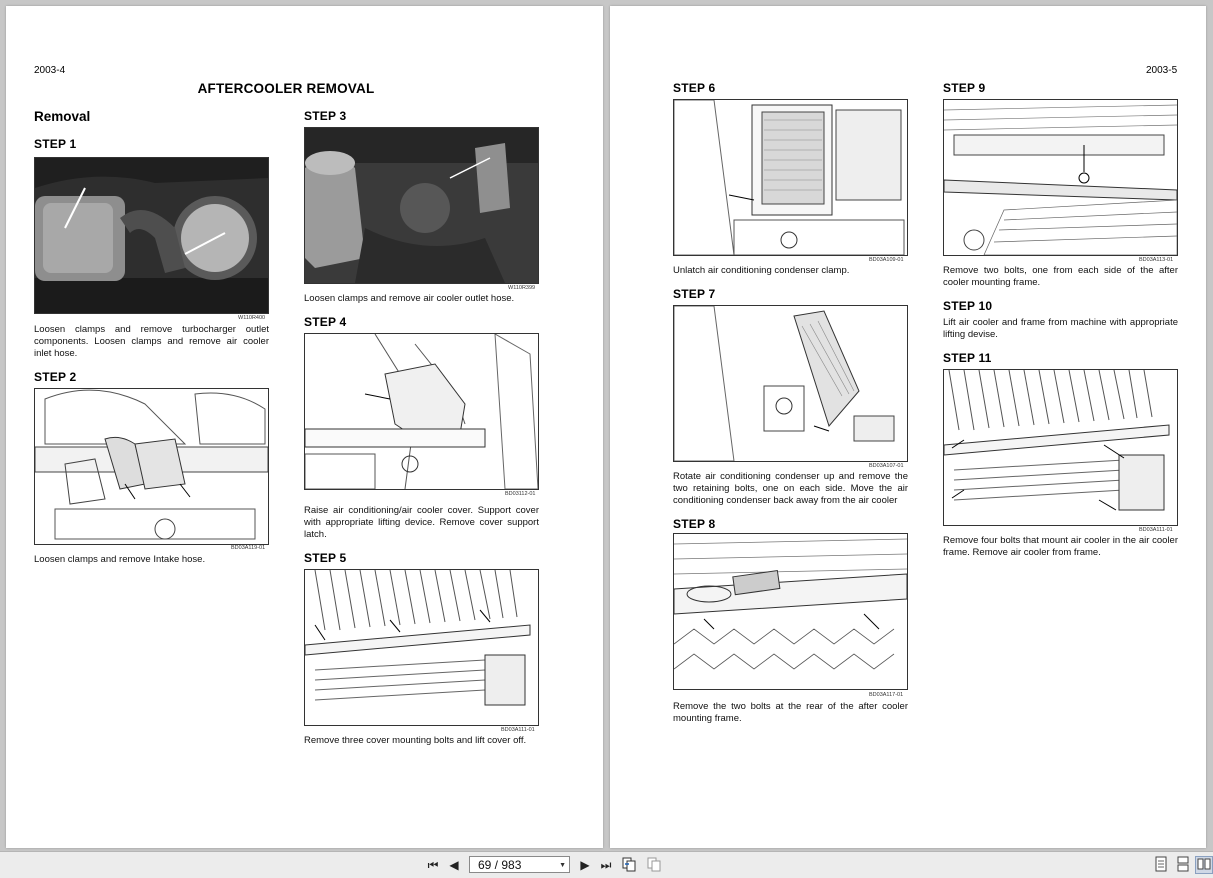  I want to click on section-heading: Removal, so click(62, 116).